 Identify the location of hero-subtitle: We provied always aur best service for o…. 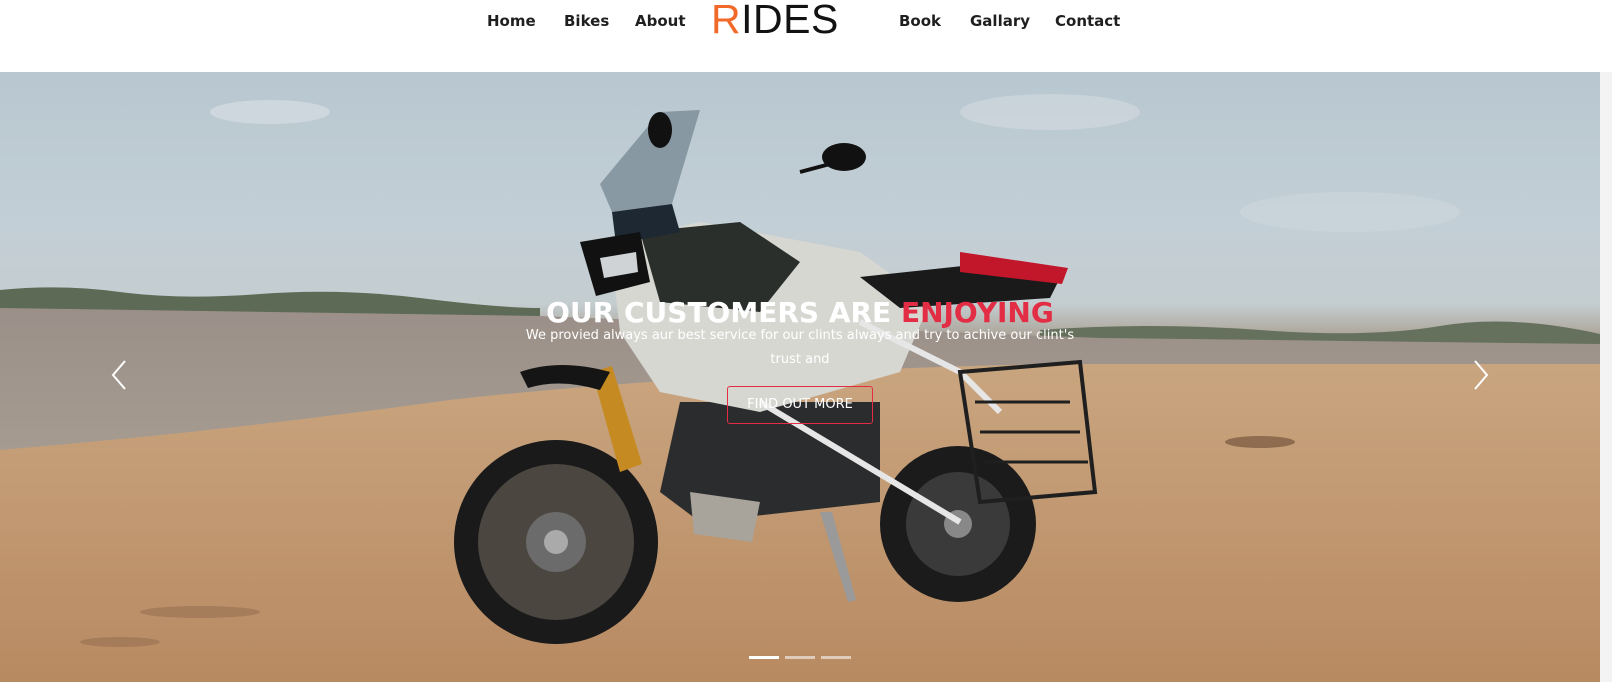
(800, 347).